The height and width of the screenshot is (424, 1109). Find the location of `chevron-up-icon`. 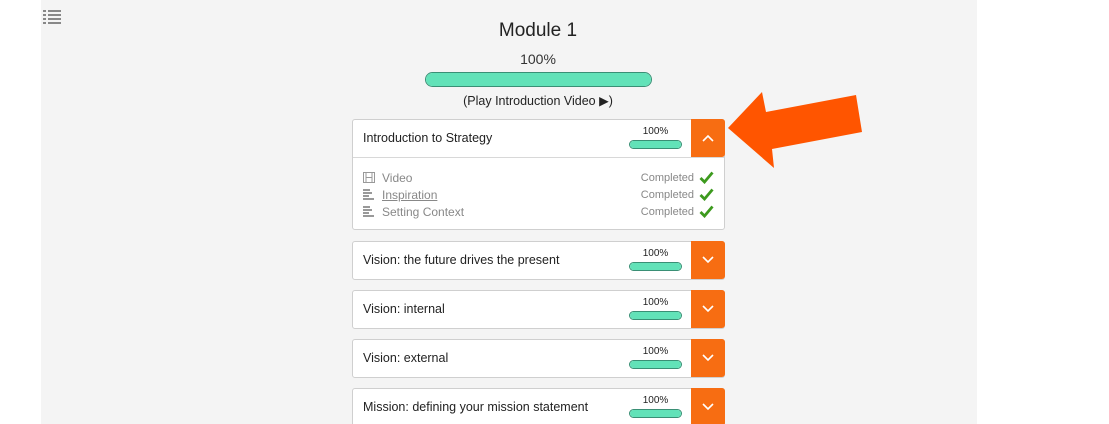

chevron-up-icon is located at coordinates (708, 138).